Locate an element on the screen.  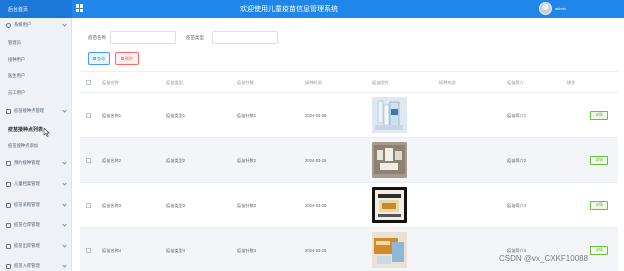
query-button-label: 查询 is located at coordinates (101, 58).